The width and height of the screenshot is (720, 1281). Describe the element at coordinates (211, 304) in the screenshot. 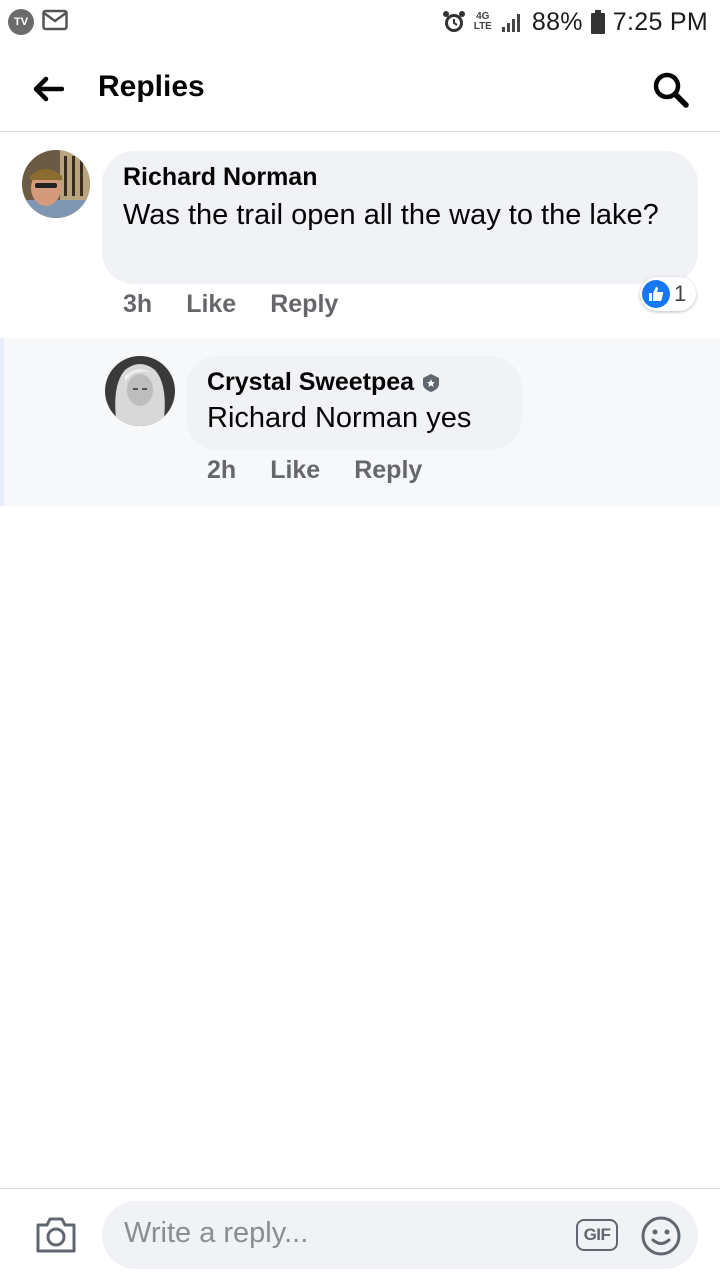

I see `comment-like-button: Like` at that location.